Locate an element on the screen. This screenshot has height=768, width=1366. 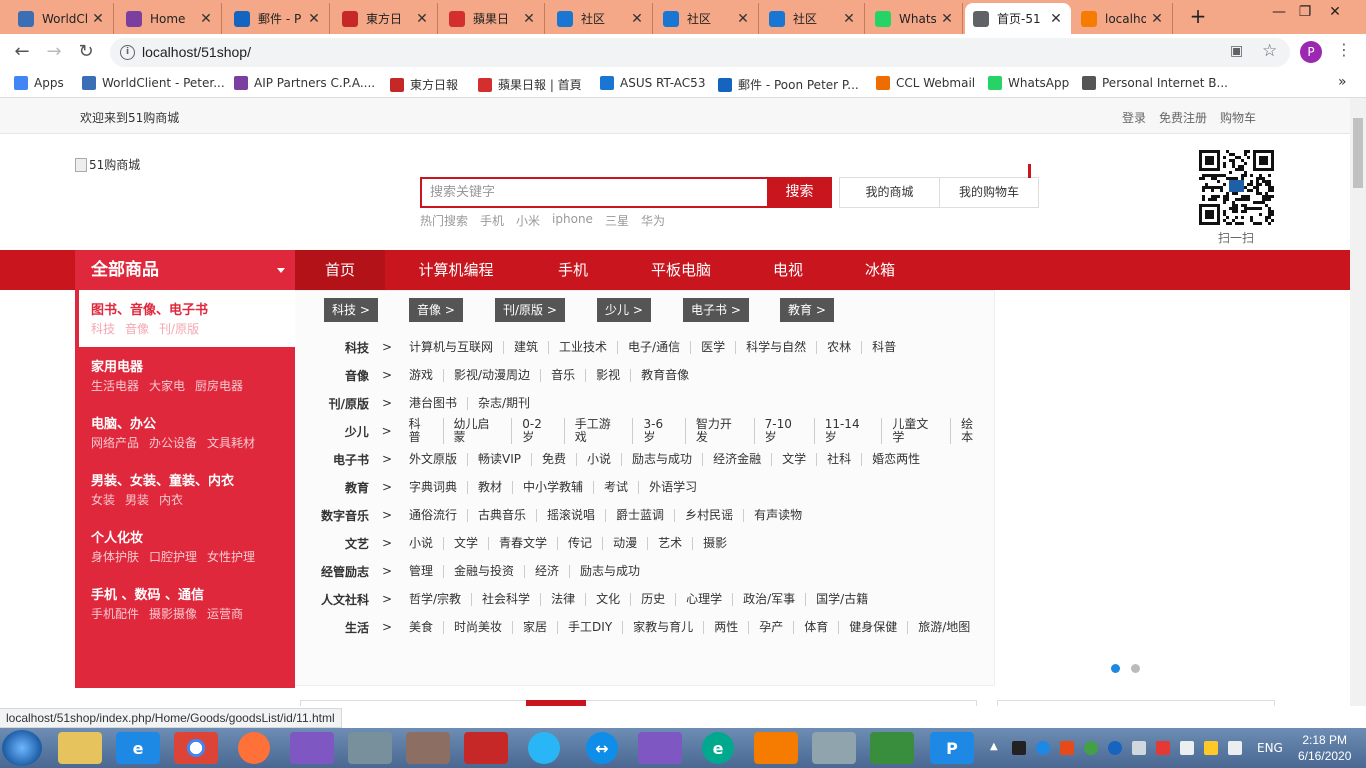
subcategory-link: 女装 is located at coordinates (103, 500).